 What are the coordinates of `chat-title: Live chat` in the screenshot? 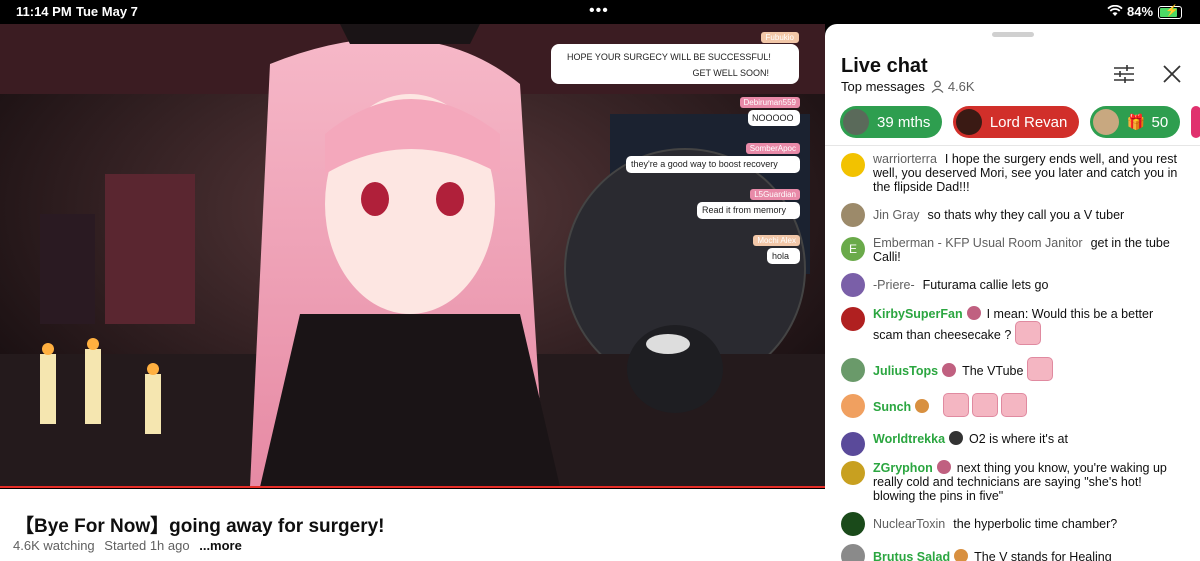 It's located at (884, 66).